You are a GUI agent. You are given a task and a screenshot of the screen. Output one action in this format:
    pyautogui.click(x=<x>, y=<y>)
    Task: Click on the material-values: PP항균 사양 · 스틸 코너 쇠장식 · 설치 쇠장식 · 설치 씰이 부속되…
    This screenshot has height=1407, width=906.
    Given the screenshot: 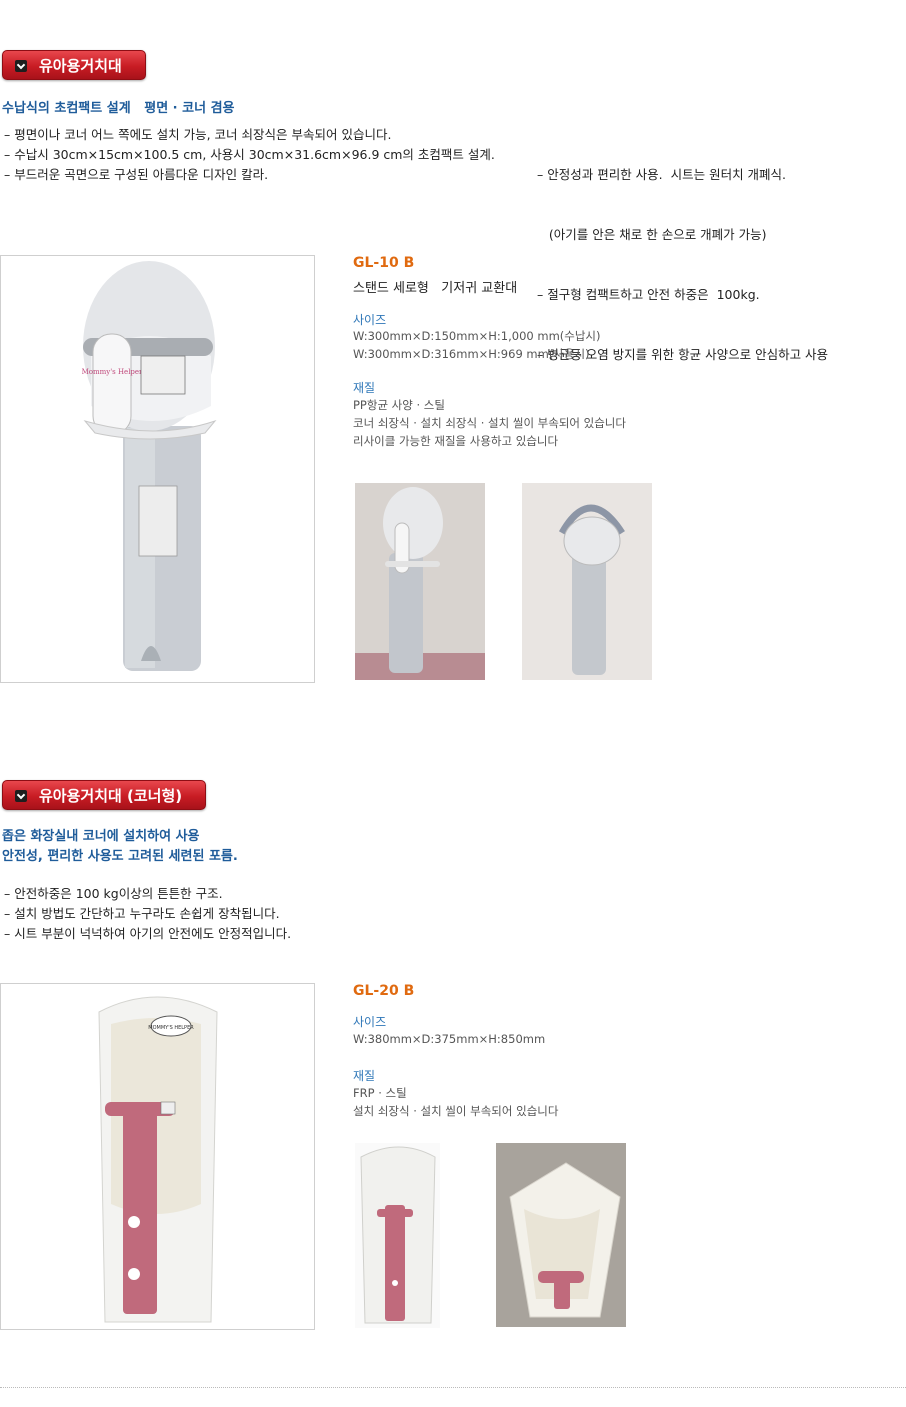 What is the action you would take?
    pyautogui.click(x=489, y=423)
    